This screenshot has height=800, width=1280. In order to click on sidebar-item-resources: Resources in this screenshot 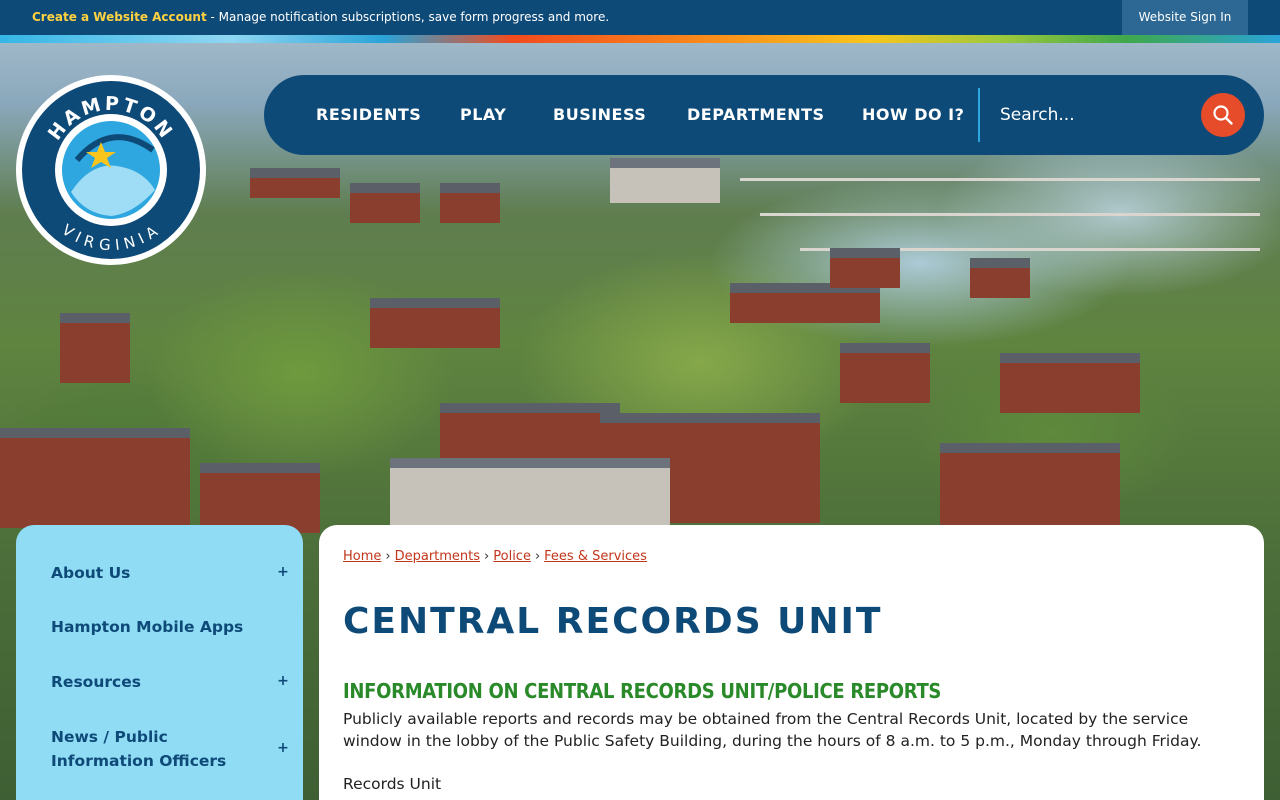, I will do `click(151, 682)`.